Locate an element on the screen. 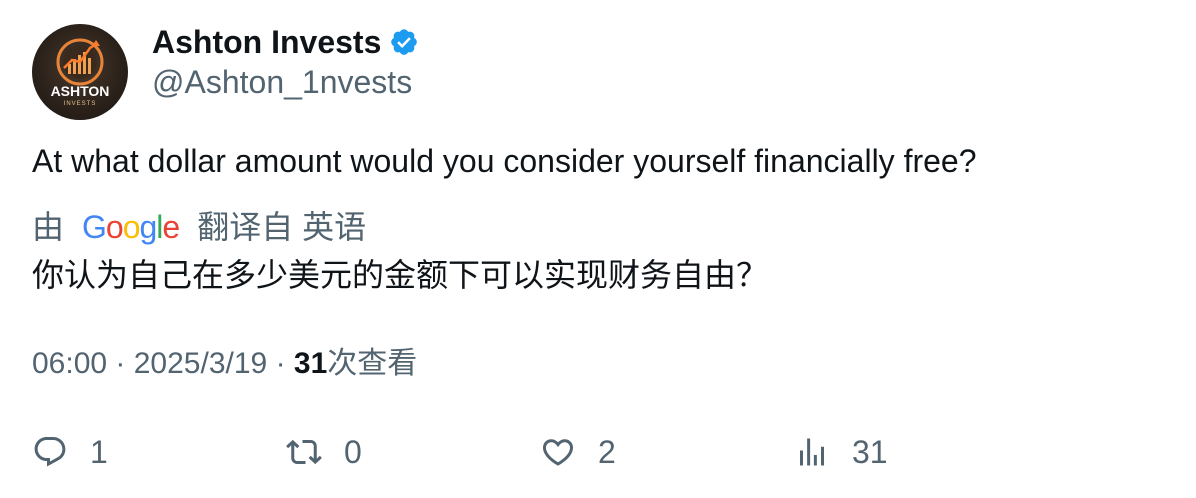 This screenshot has width=1196, height=498. reply-count: 1 is located at coordinates (99, 451).